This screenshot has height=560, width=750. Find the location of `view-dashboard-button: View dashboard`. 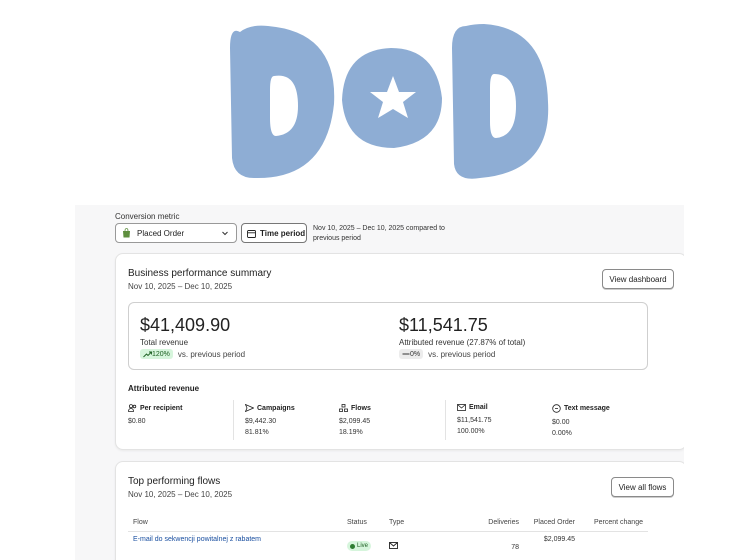

view-dashboard-button: View dashboard is located at coordinates (638, 279).